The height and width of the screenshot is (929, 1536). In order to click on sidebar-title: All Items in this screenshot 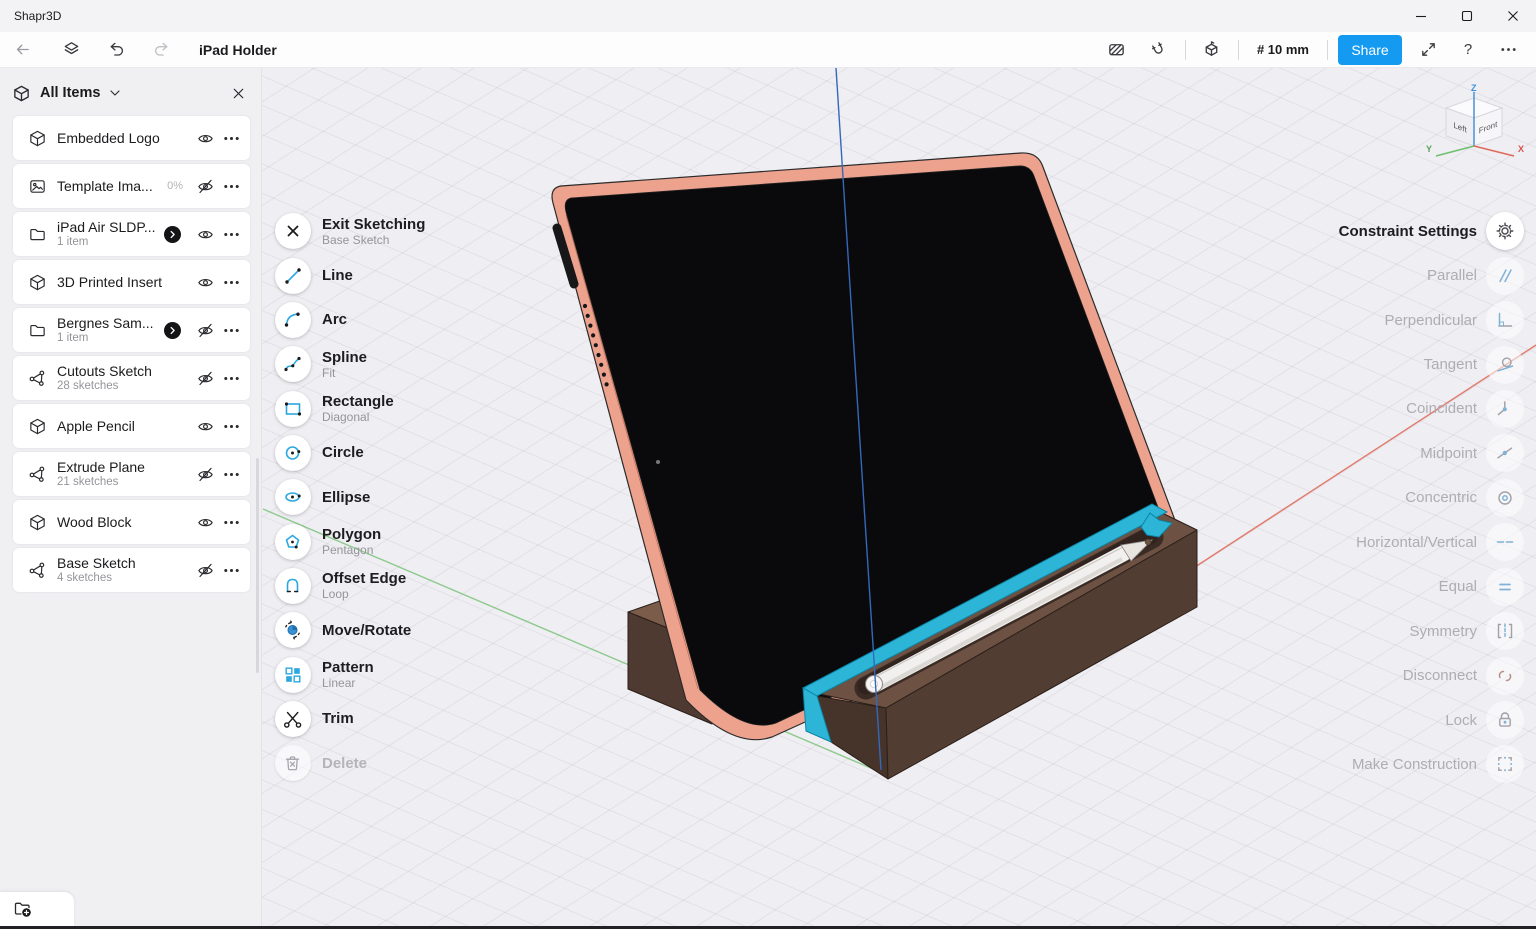, I will do `click(70, 93)`.